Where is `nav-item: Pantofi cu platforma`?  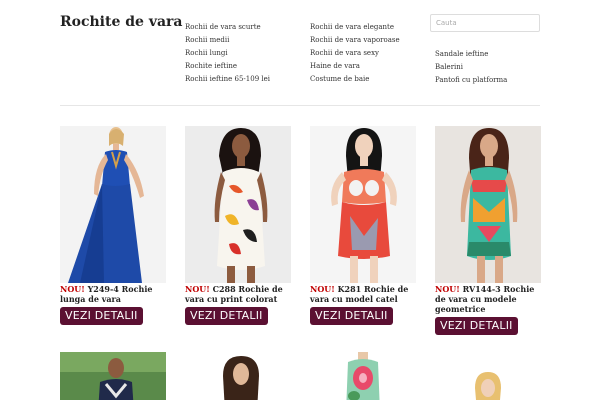 nav-item: Pantofi cu platforma is located at coordinates (471, 75).